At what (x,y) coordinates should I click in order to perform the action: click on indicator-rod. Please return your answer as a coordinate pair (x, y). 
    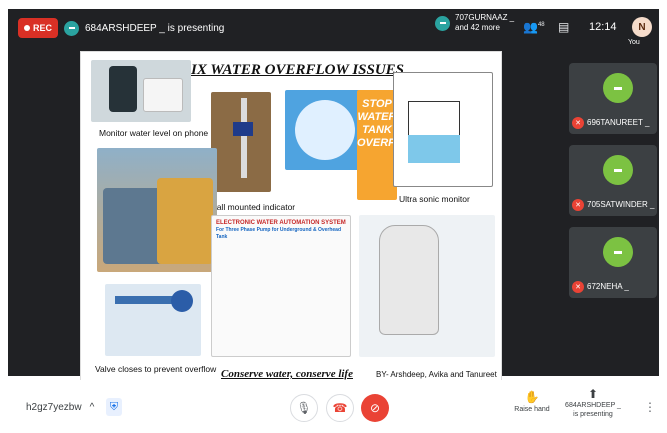
    Looking at the image, I should click on (244, 138).